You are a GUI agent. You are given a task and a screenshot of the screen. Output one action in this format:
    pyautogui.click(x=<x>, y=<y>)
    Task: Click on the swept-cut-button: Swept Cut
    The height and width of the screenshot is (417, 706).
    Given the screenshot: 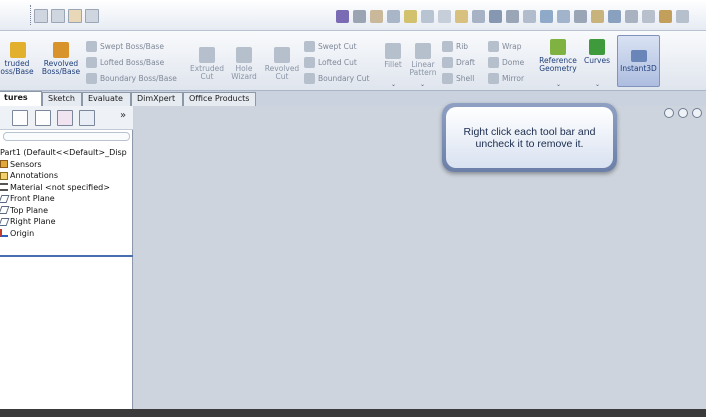 What is the action you would take?
    pyautogui.click(x=330, y=46)
    